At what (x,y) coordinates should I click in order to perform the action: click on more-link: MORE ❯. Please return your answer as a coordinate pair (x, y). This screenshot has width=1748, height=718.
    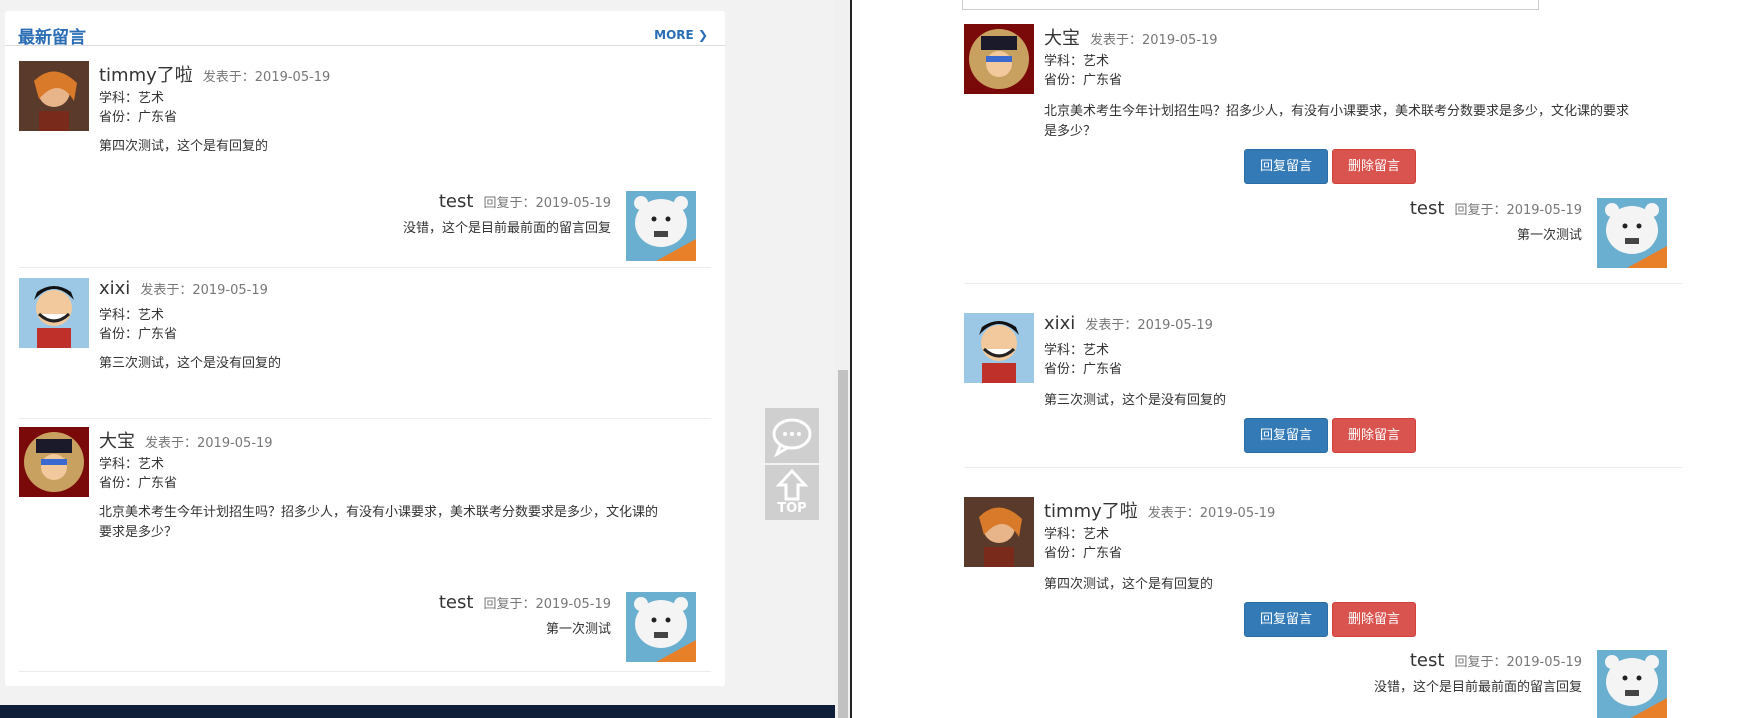
    Looking at the image, I should click on (681, 35).